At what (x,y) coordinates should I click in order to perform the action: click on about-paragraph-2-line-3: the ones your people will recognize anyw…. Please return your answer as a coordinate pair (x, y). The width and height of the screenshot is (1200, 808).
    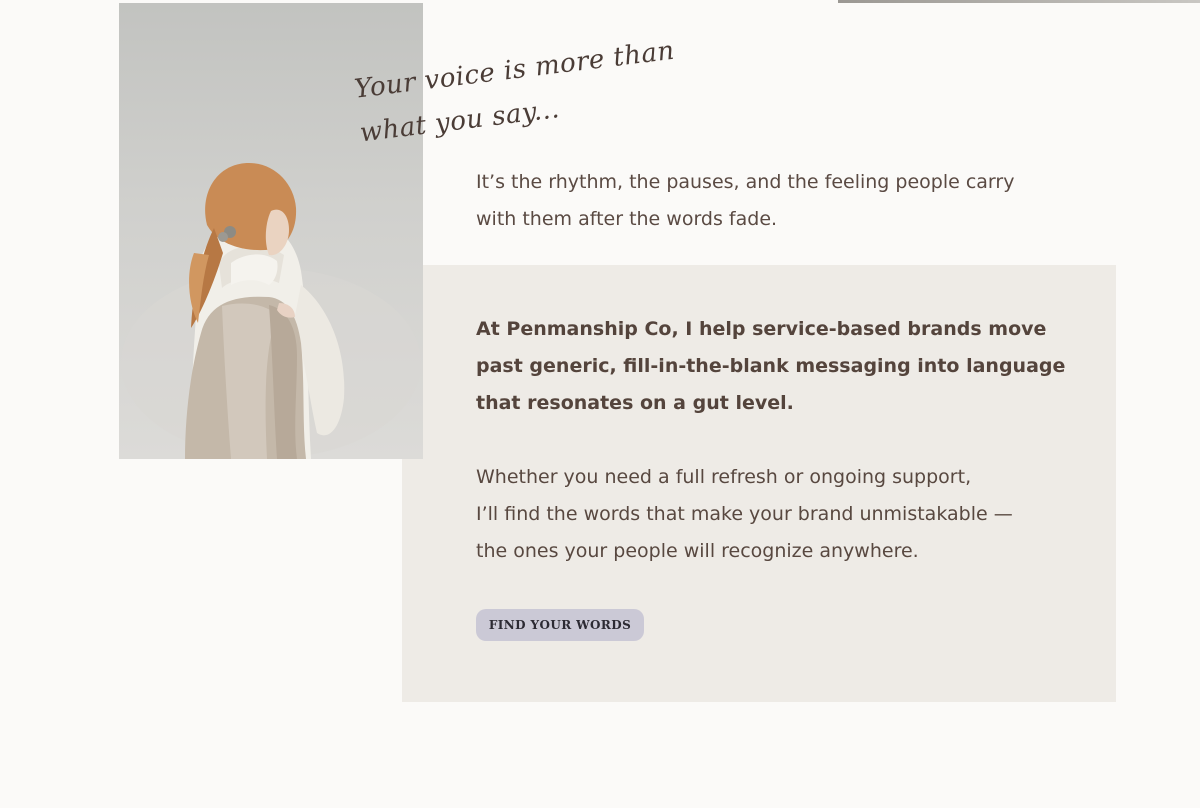
    Looking at the image, I should click on (697, 551).